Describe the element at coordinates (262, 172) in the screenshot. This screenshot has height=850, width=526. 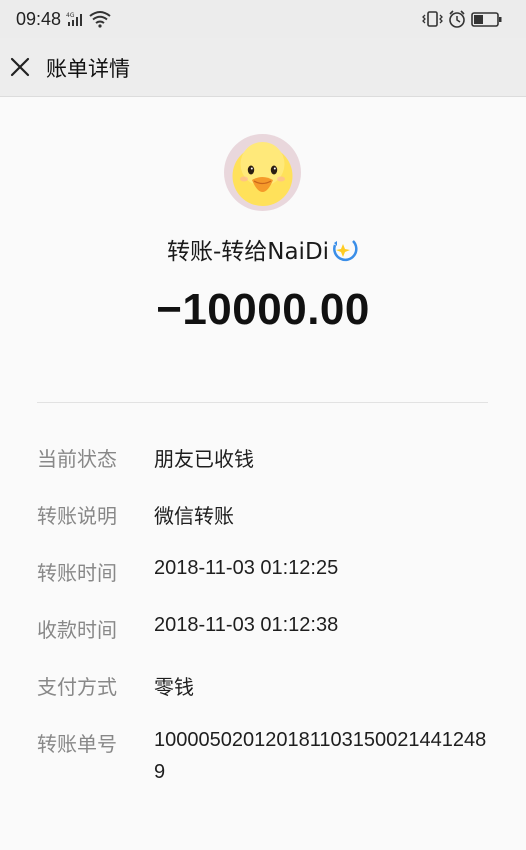
I see `avatar` at that location.